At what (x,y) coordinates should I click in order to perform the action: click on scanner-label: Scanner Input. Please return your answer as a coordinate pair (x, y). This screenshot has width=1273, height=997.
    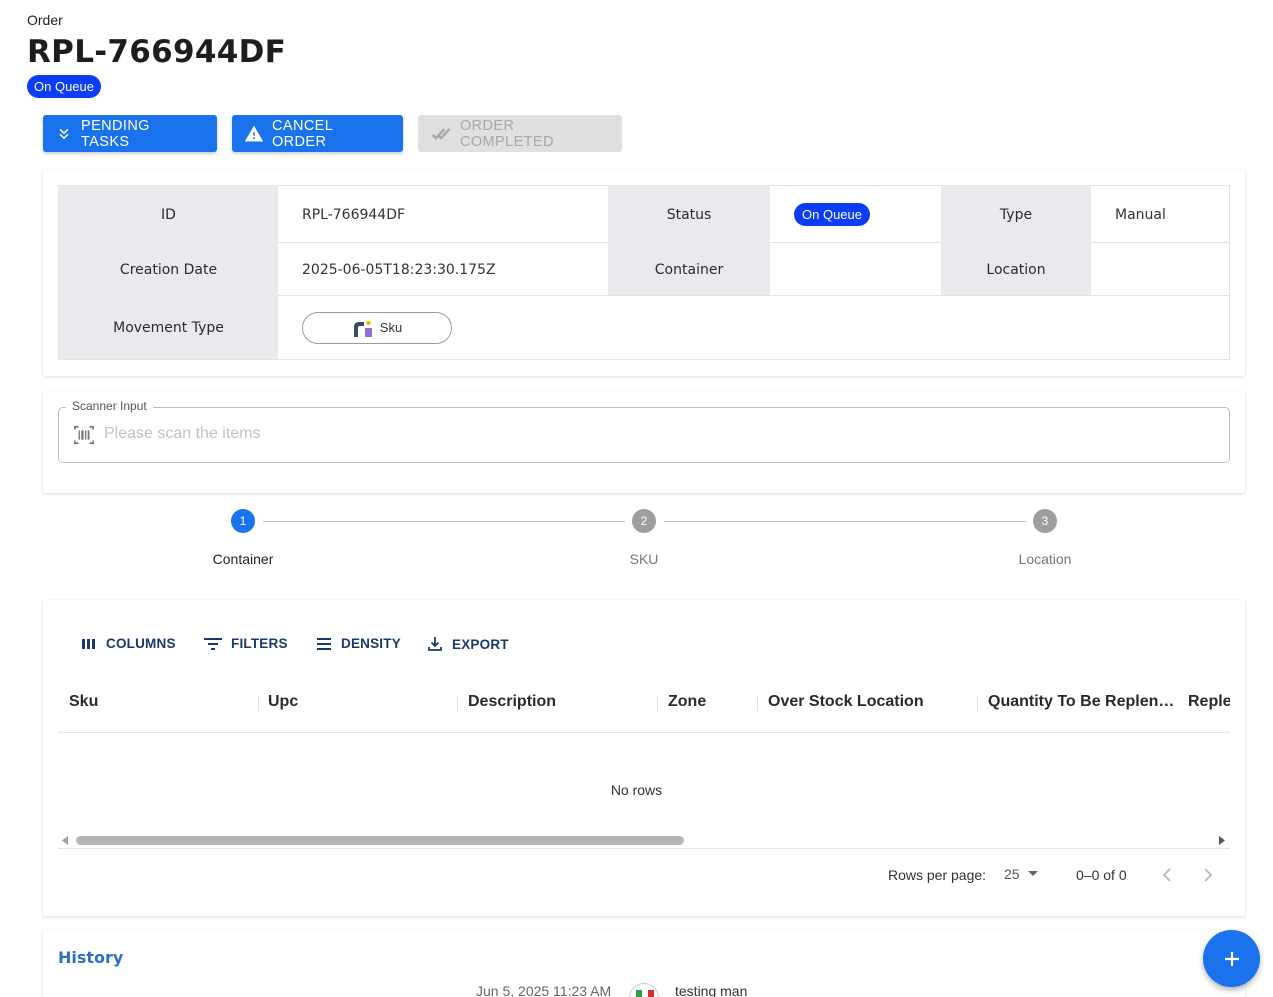
    Looking at the image, I should click on (109, 406).